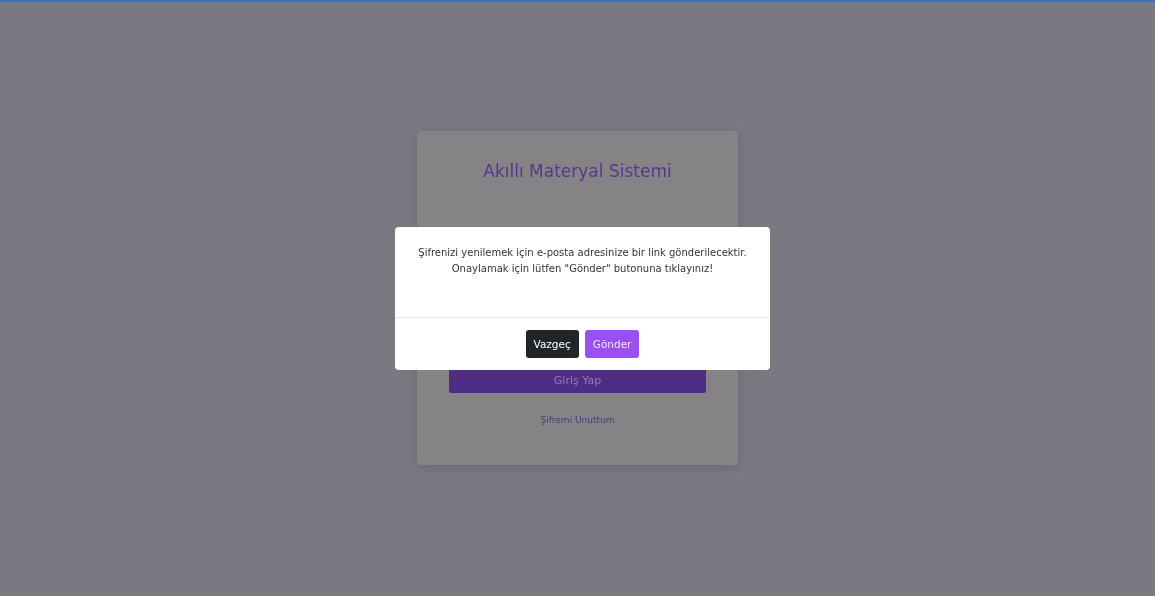  I want to click on dialog-message: Şifrenizi yenilemek için e-posta adresinize bir link gönderilecektir. Onaylamak için lütfen "Gönder" butonuna tıklayınız!, so click(582, 261).